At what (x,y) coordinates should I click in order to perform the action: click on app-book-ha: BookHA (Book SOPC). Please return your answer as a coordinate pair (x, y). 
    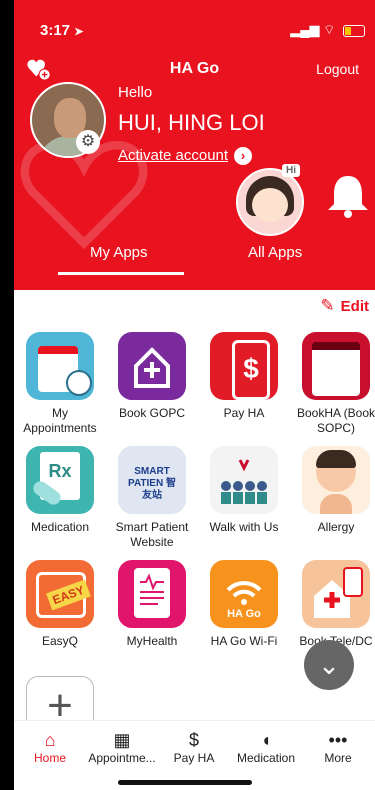
    Looking at the image, I should click on (332, 384).